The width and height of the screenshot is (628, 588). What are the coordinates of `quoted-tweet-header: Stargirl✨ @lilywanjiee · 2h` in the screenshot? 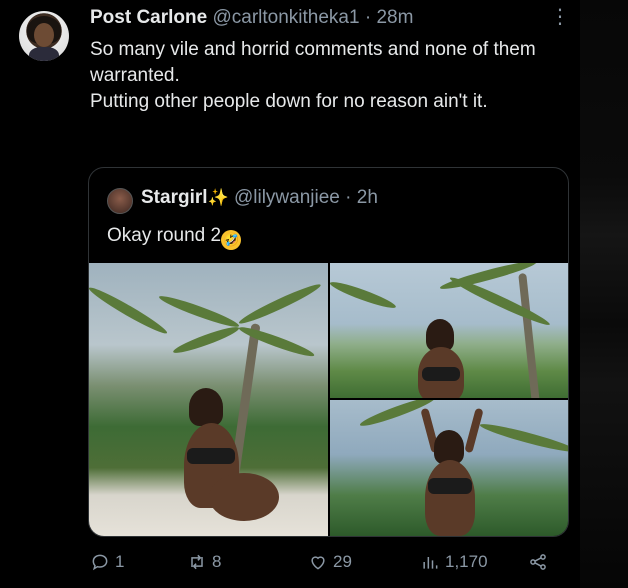 It's located at (259, 198).